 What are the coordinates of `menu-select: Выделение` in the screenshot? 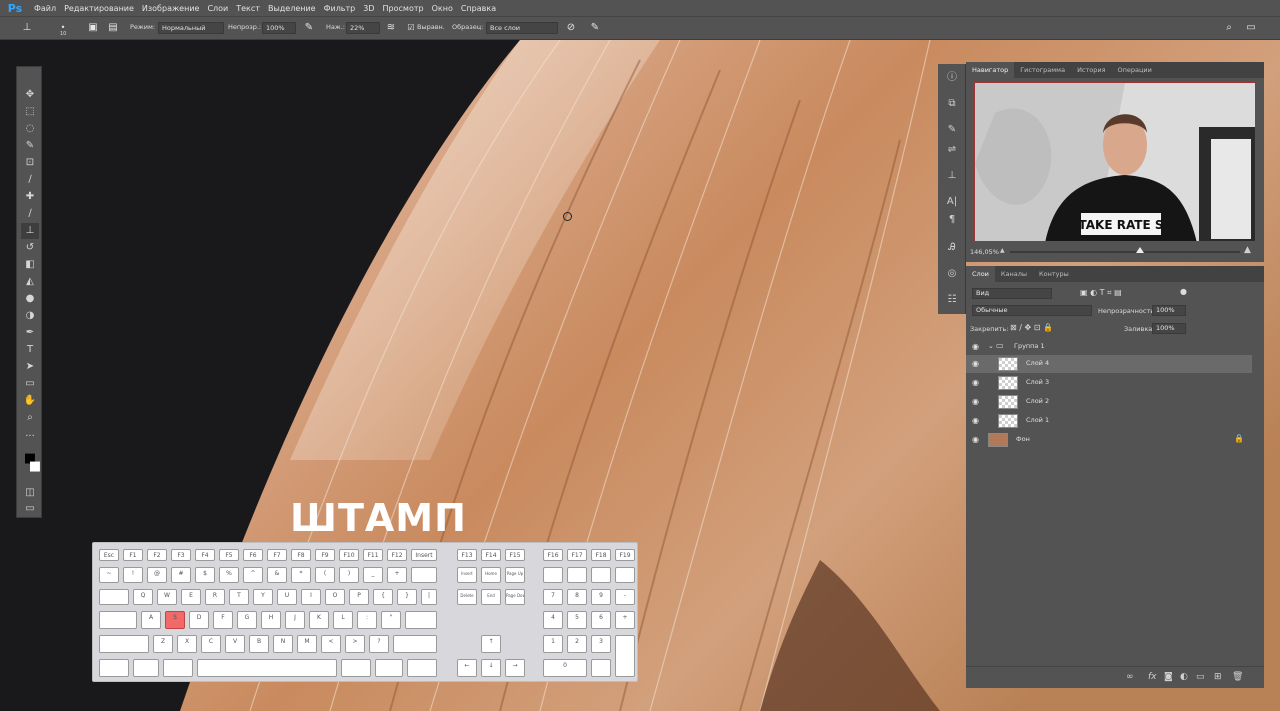 It's located at (292, 8).